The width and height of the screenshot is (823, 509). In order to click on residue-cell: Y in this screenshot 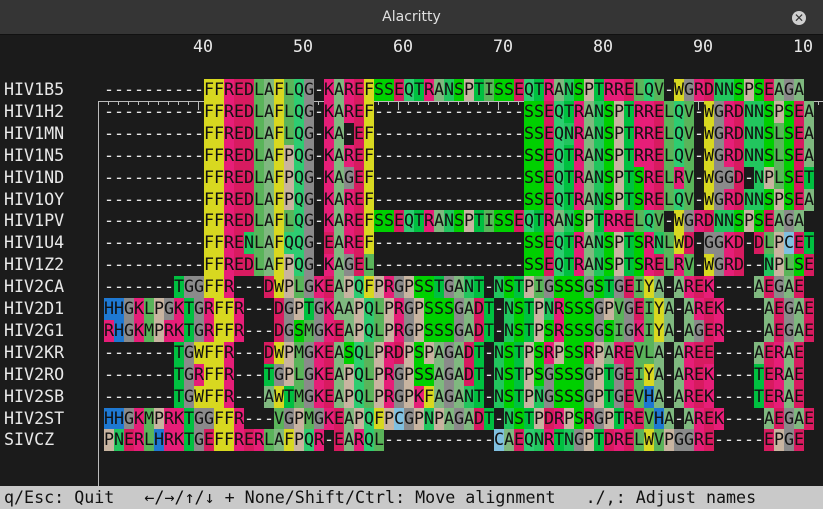, I will do `click(659, 309)`.